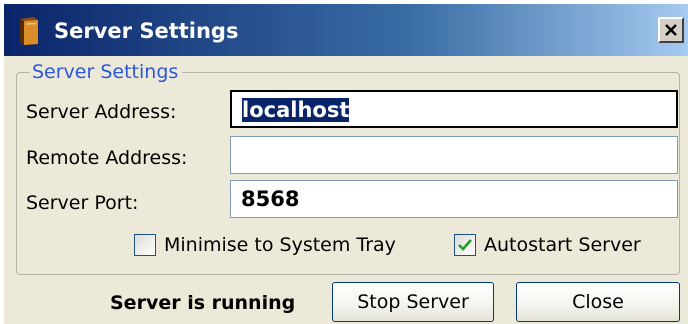 Image resolution: width=688 pixels, height=324 pixels. What do you see at coordinates (454, 199) in the screenshot?
I see `server-port-field: 8568` at bounding box center [454, 199].